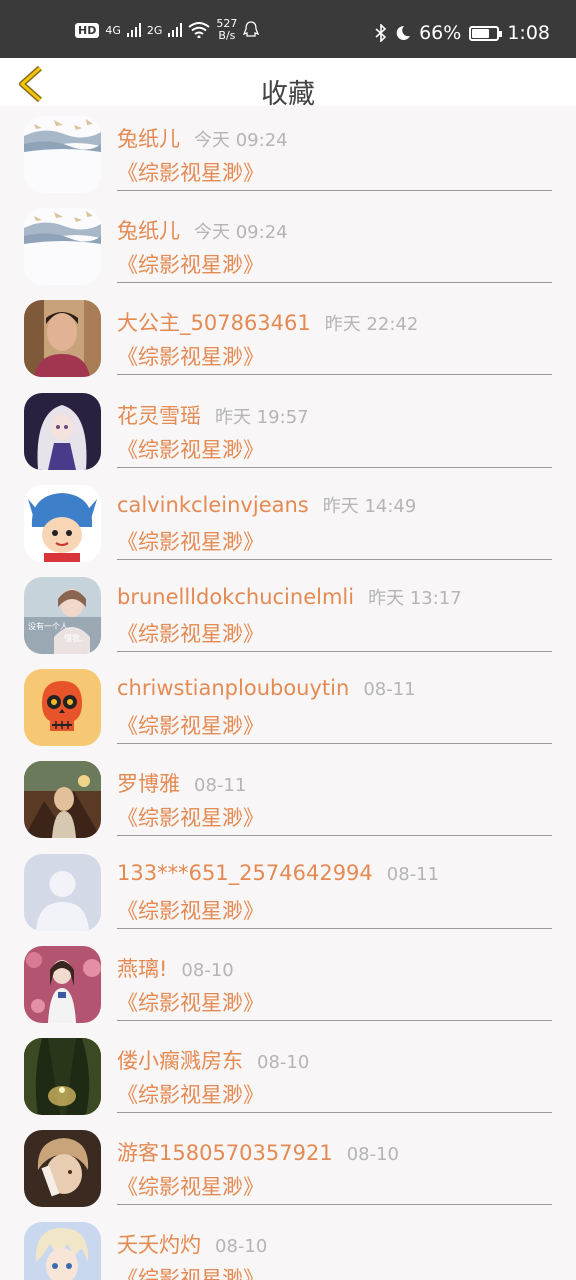  Describe the element at coordinates (159, 416) in the screenshot. I see `username: 花灵雪瑶` at that location.